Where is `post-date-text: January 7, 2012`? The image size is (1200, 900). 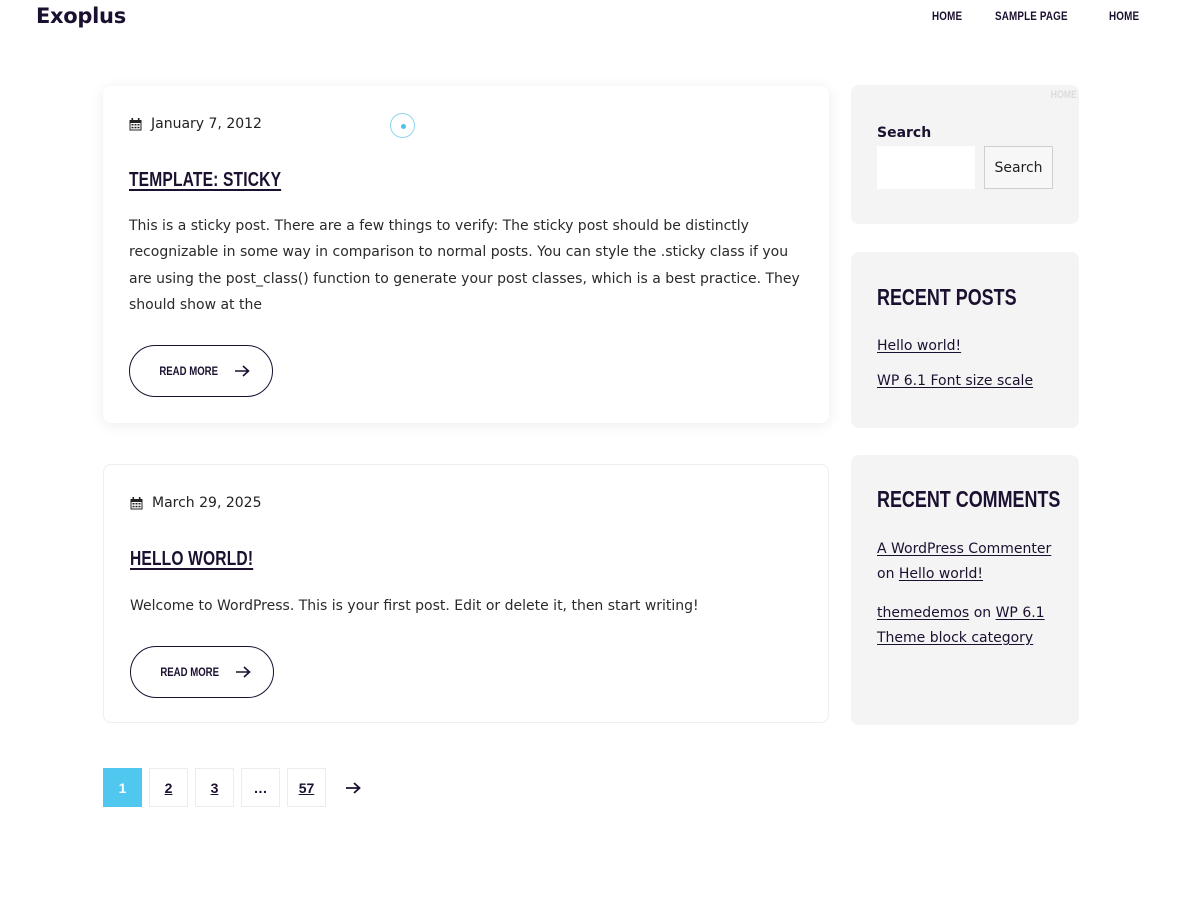 post-date-text: January 7, 2012 is located at coordinates (206, 124).